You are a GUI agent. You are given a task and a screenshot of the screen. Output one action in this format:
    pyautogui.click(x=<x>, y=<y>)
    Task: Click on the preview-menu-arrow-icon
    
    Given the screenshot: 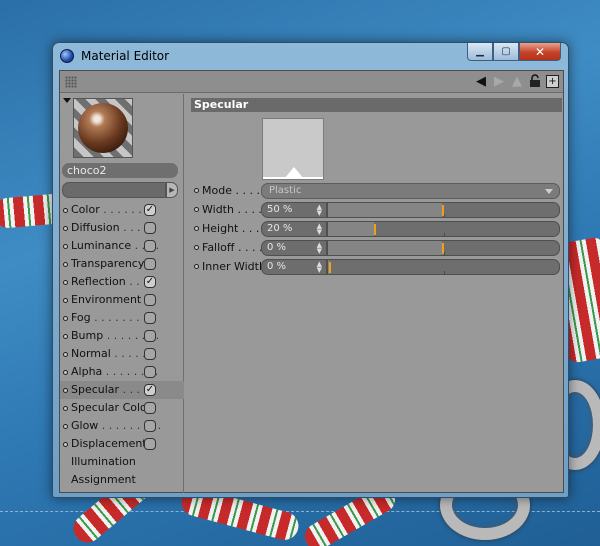 What is the action you would take?
    pyautogui.click(x=67, y=100)
    